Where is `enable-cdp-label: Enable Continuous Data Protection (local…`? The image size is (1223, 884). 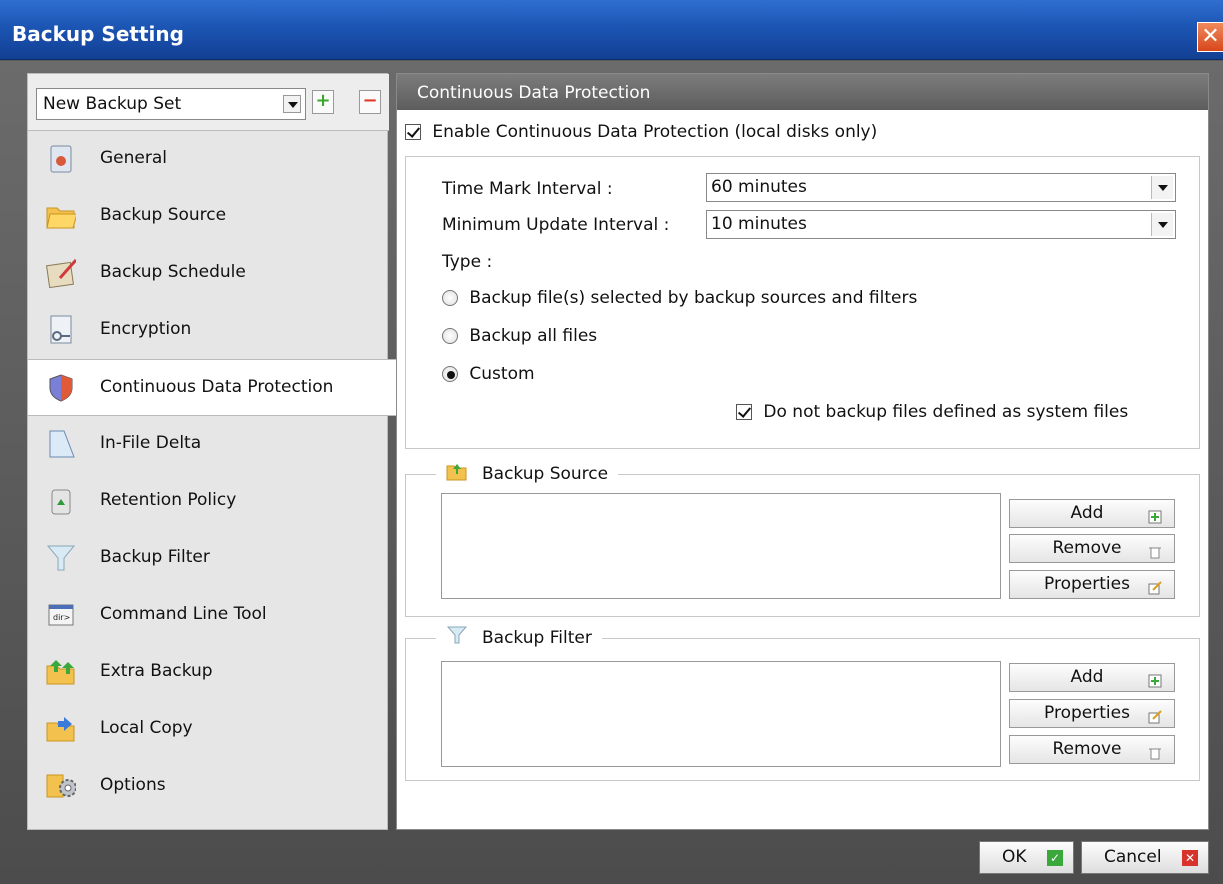
enable-cdp-label: Enable Continuous Data Protection (local… is located at coordinates (655, 132).